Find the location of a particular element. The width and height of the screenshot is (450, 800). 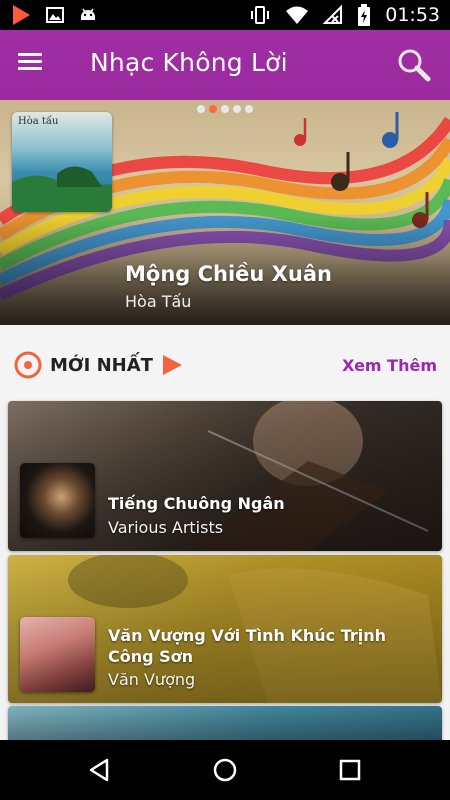

app-title: Nhạc Không Lời is located at coordinates (189, 62).